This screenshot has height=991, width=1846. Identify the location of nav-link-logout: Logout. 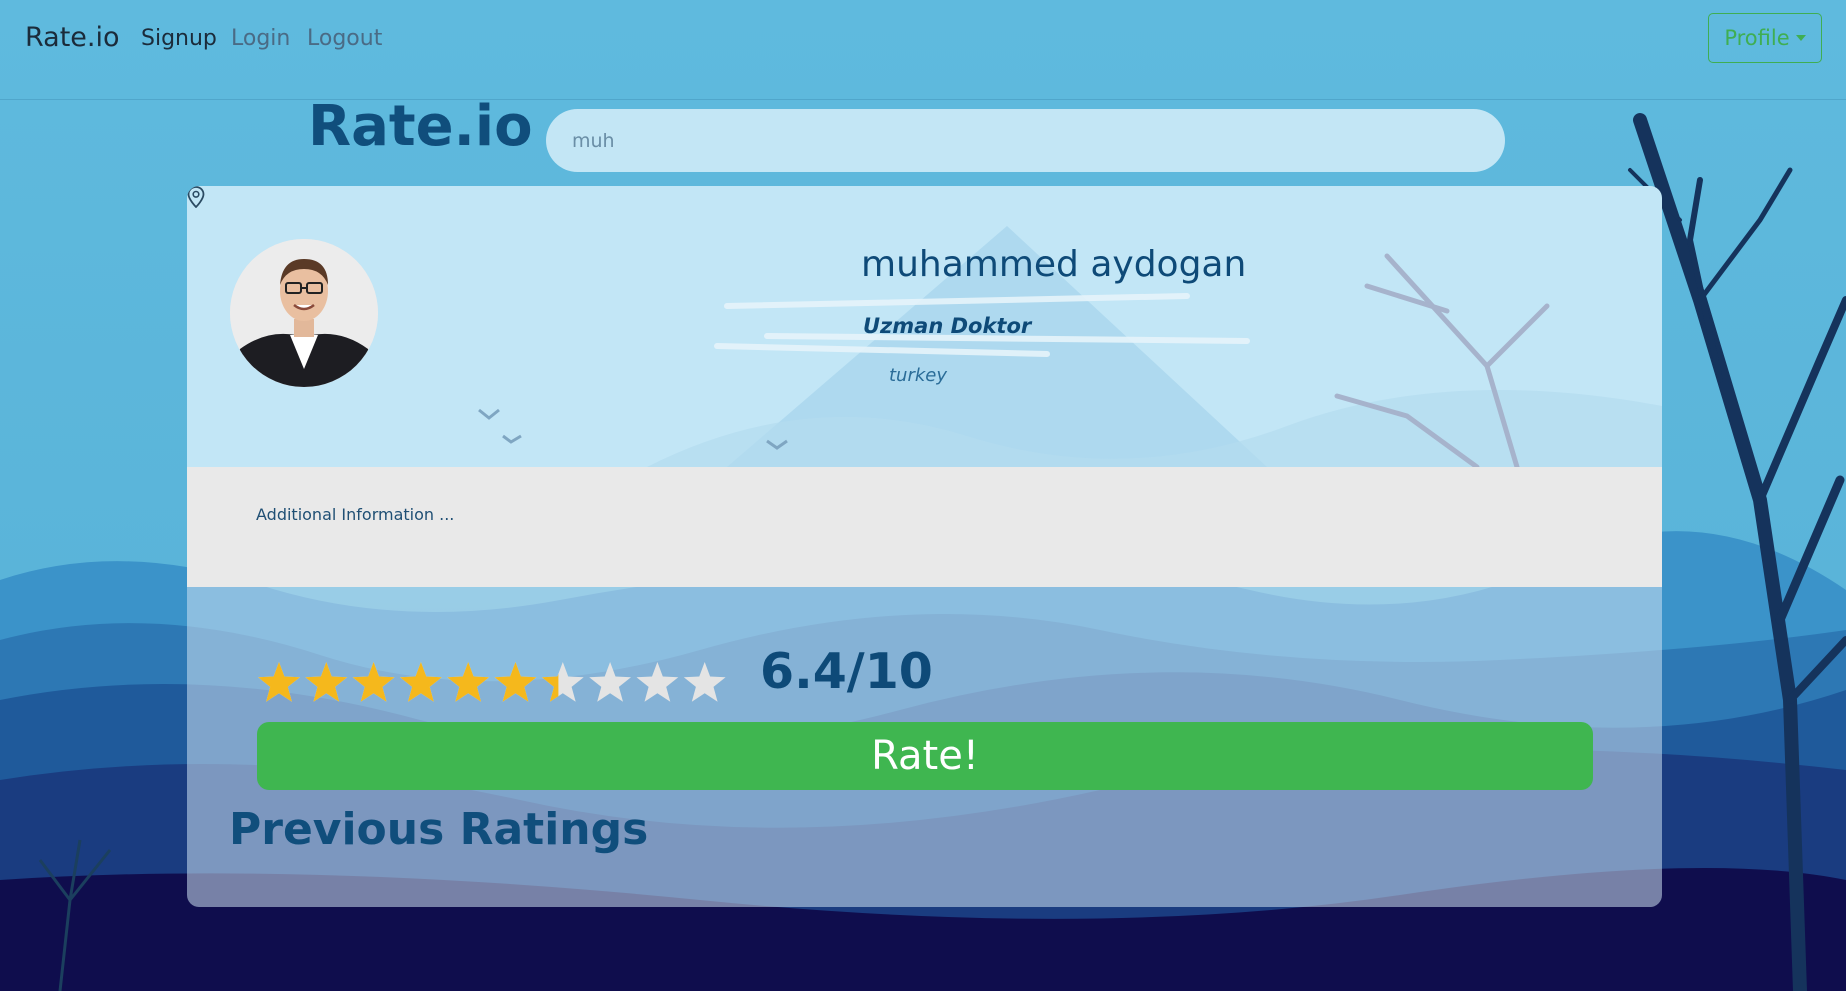
(344, 38).